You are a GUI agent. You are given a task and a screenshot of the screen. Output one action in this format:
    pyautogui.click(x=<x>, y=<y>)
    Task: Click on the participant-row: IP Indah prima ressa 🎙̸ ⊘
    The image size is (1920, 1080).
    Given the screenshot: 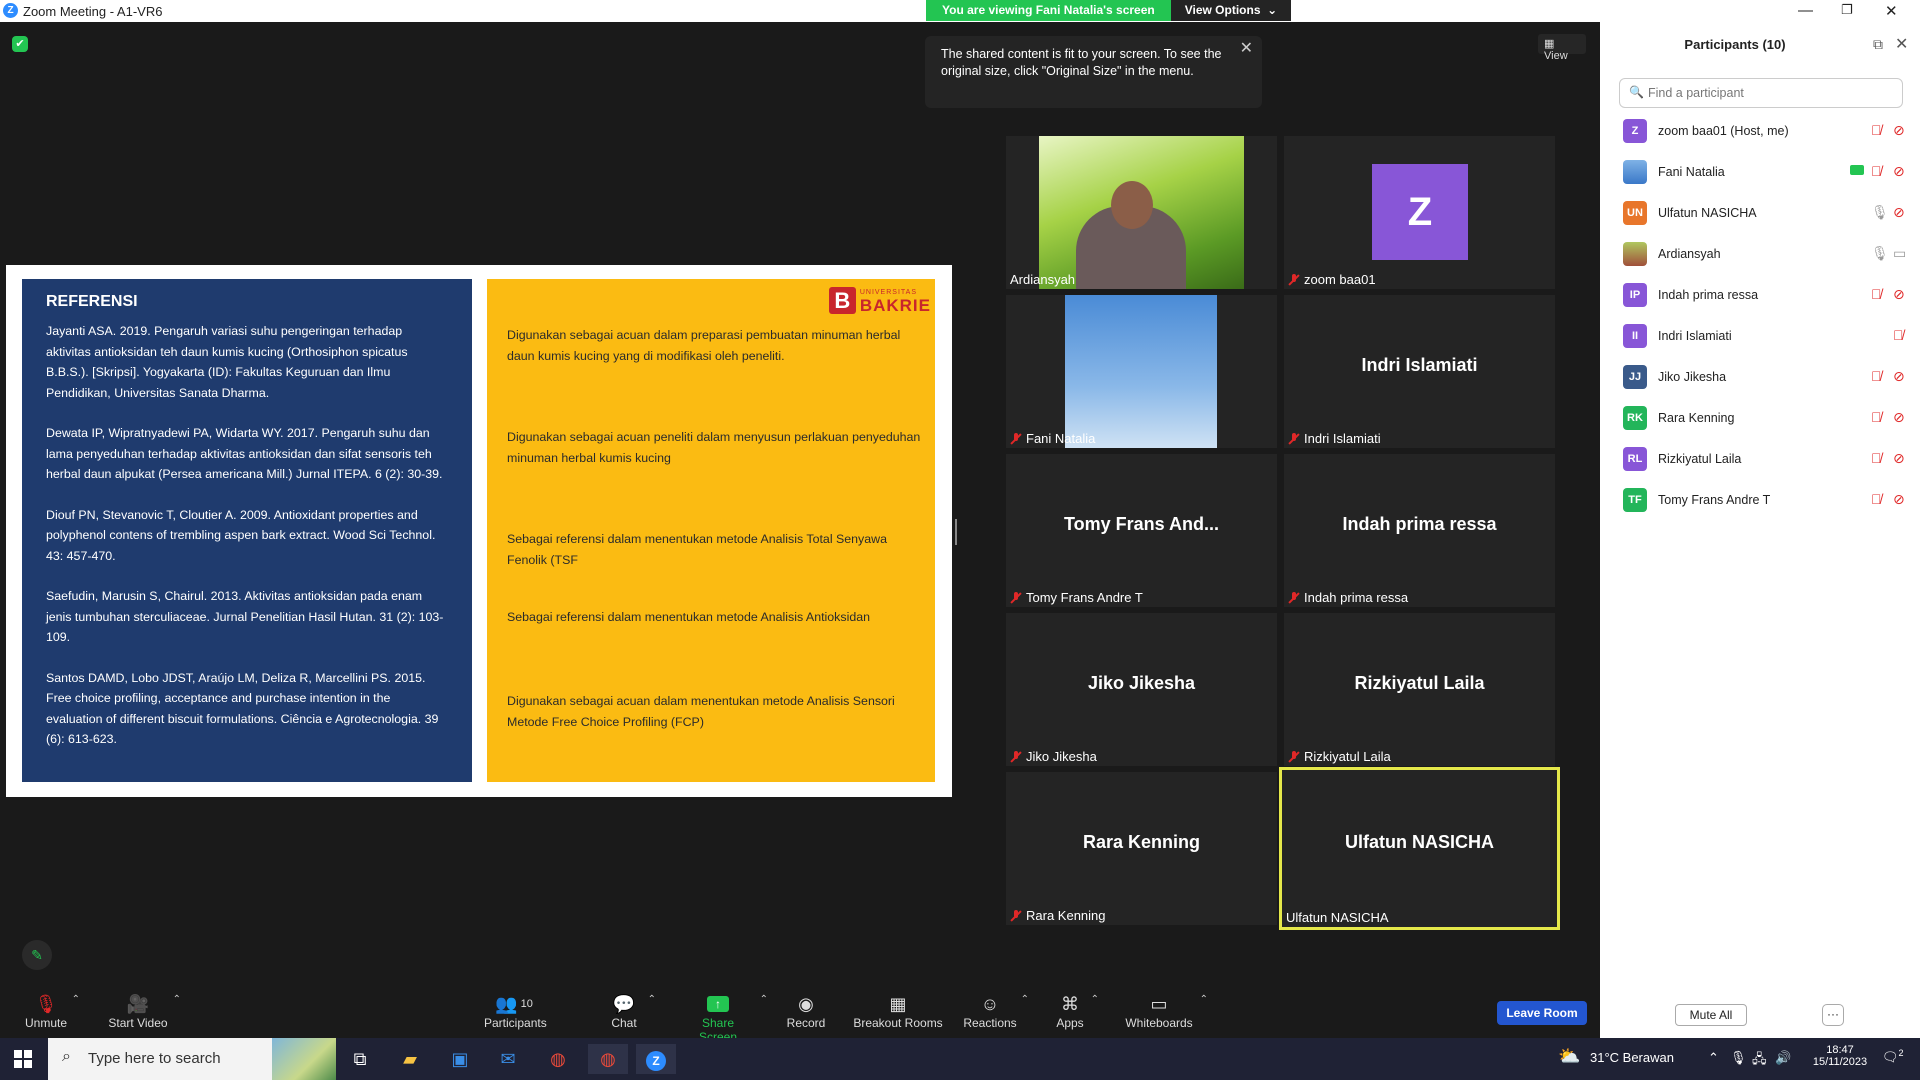 What is the action you would take?
    pyautogui.click(x=1768, y=295)
    